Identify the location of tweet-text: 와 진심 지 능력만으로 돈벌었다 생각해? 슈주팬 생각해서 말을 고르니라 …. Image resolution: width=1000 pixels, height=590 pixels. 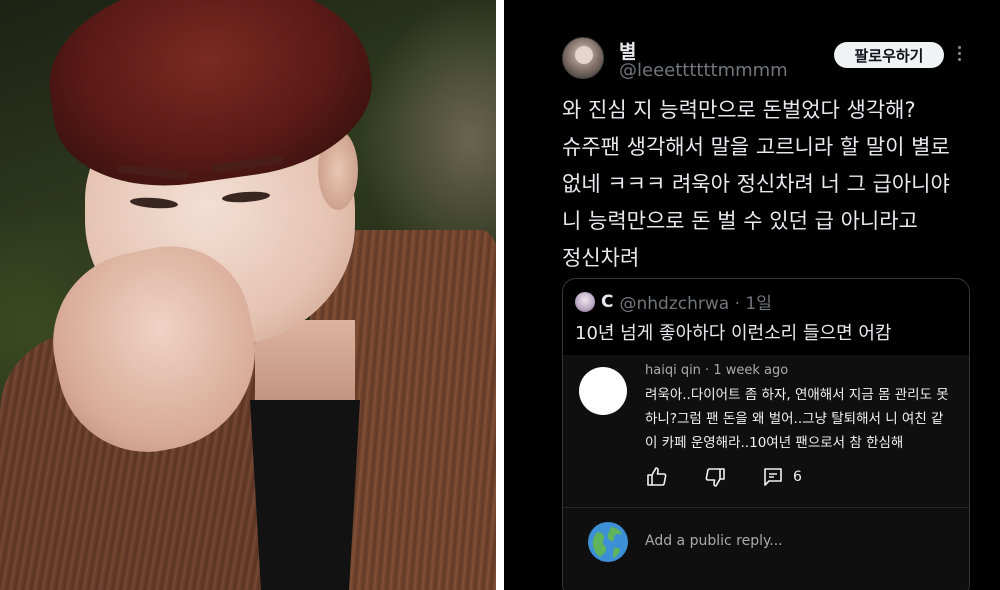
(777, 184).